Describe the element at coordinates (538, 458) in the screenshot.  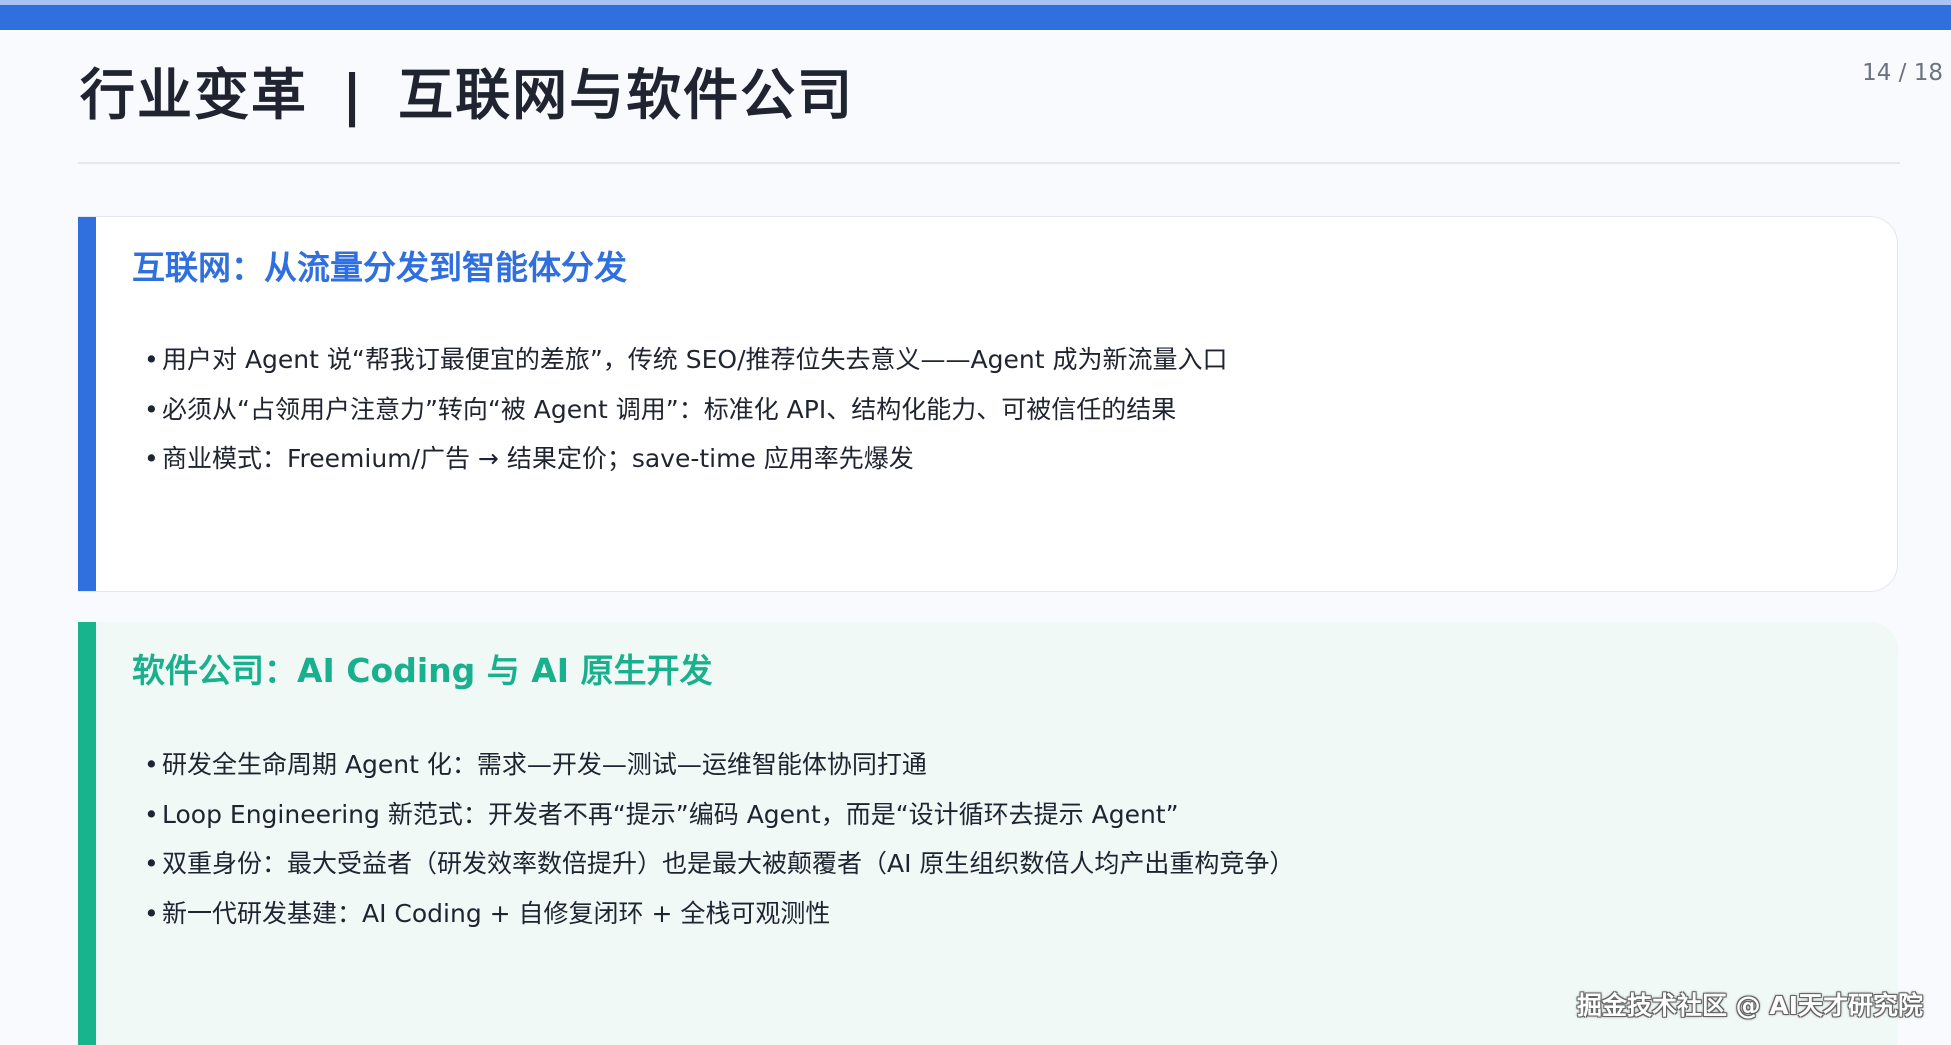
I see `list-item-text: 商业模式：Freemium/广告 → 结果定价；save-time 应用率先爆发` at that location.